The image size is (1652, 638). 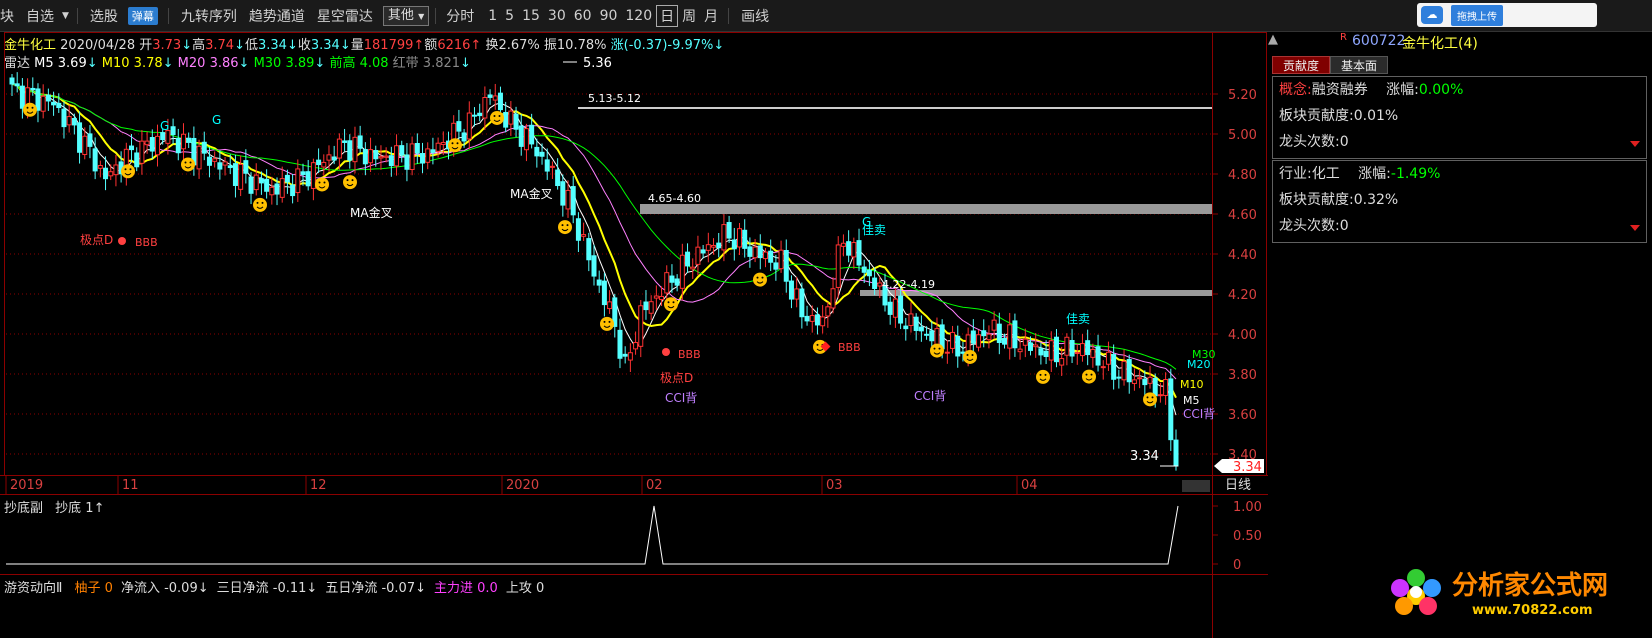 What do you see at coordinates (1340, 90) in the screenshot?
I see `concept-name: 融资融券` at bounding box center [1340, 90].